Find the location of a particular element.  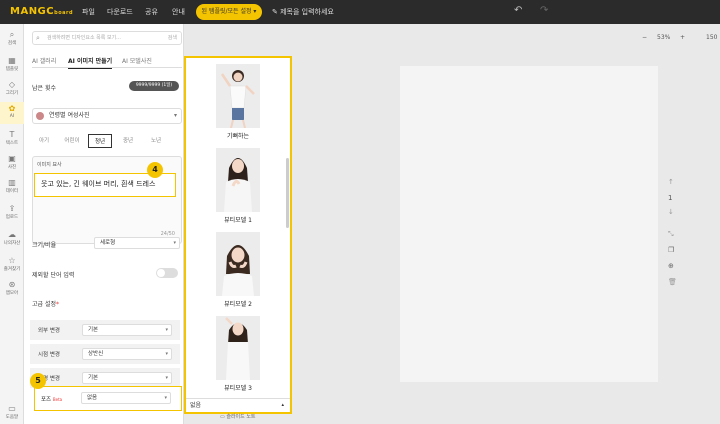

rail-apps: ⊛ 앱모아 is located at coordinates (12, 288).